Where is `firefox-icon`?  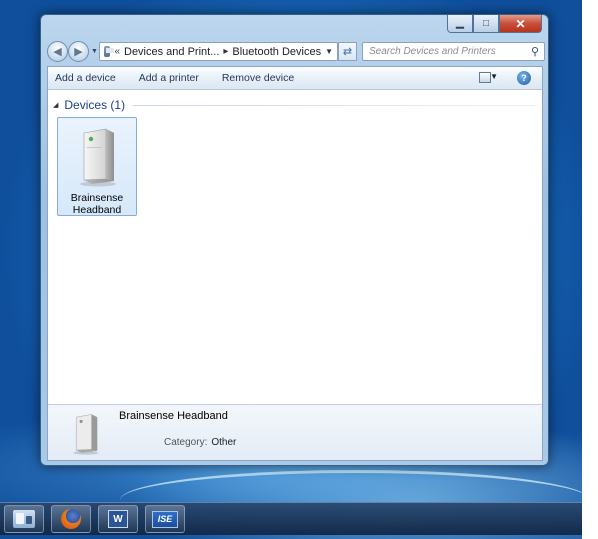
firefox-icon is located at coordinates (71, 519).